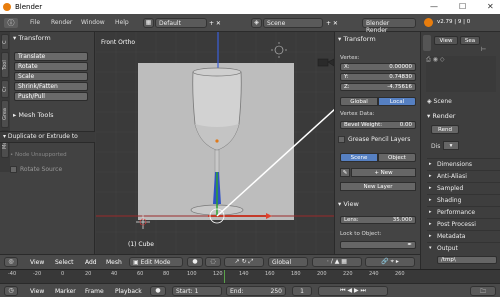  What do you see at coordinates (462, 6) in the screenshot?
I see `maximize-button: ☐` at bounding box center [462, 6].